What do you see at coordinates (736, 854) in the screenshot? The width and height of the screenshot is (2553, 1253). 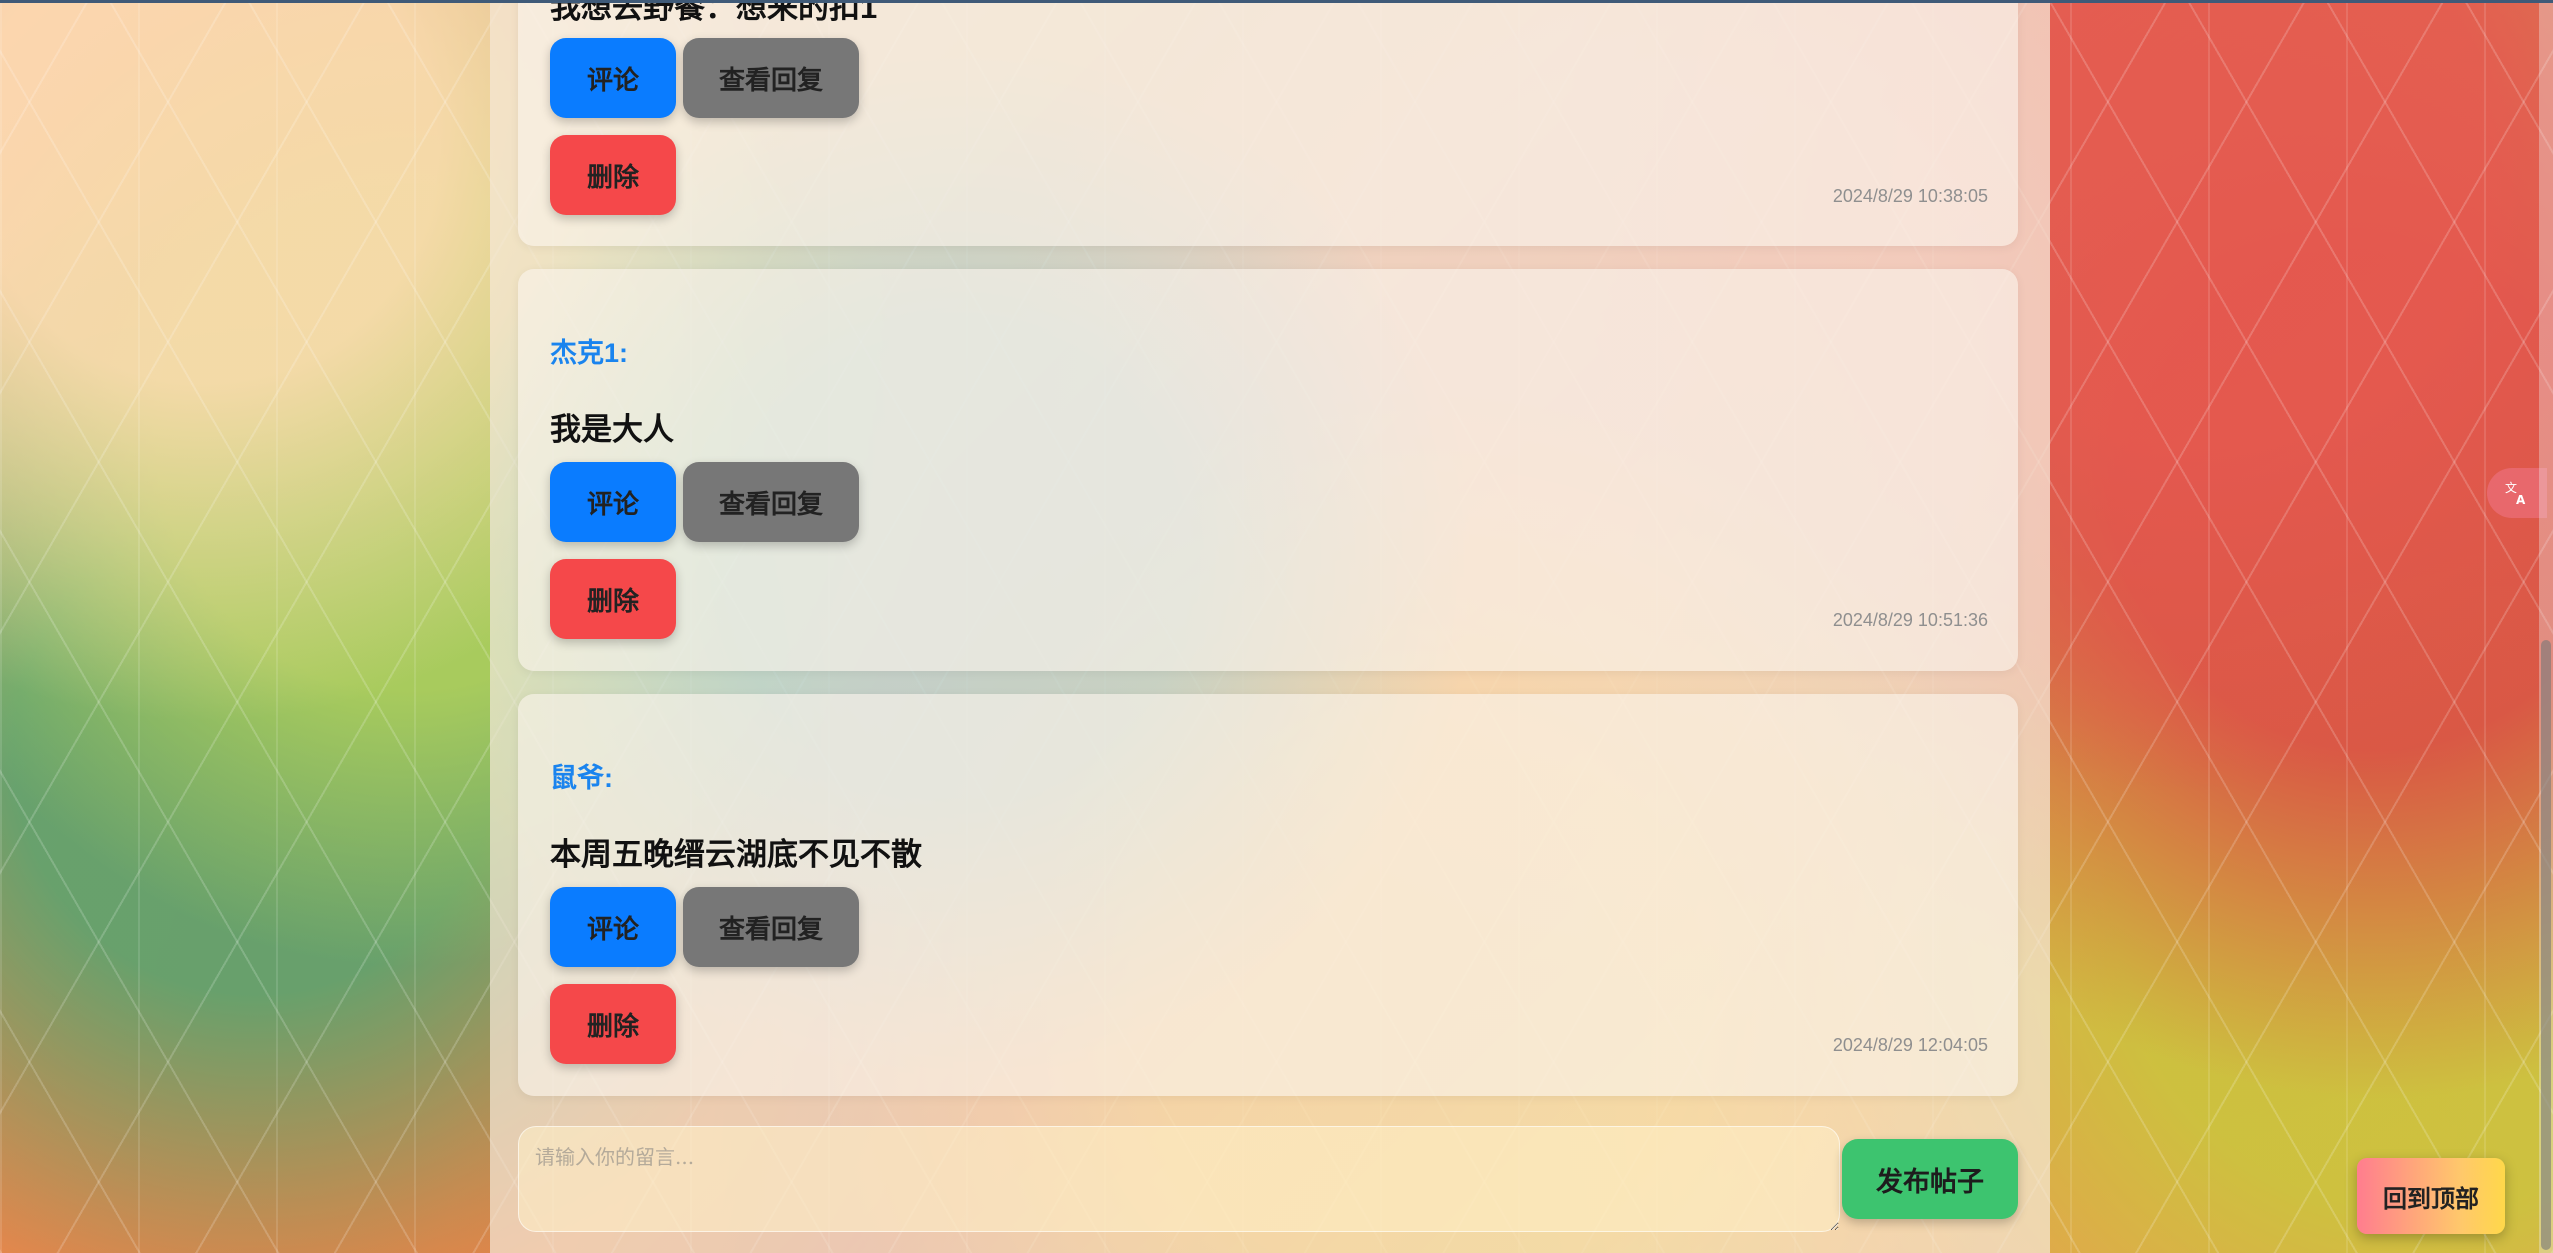 I see `post-content: 本周五晚缙云湖底不见不散` at bounding box center [736, 854].